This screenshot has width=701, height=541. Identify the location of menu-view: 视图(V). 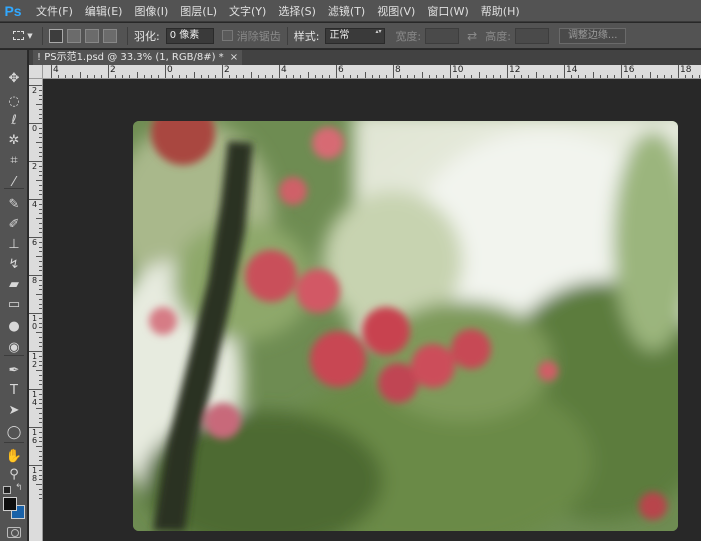
(396, 11).